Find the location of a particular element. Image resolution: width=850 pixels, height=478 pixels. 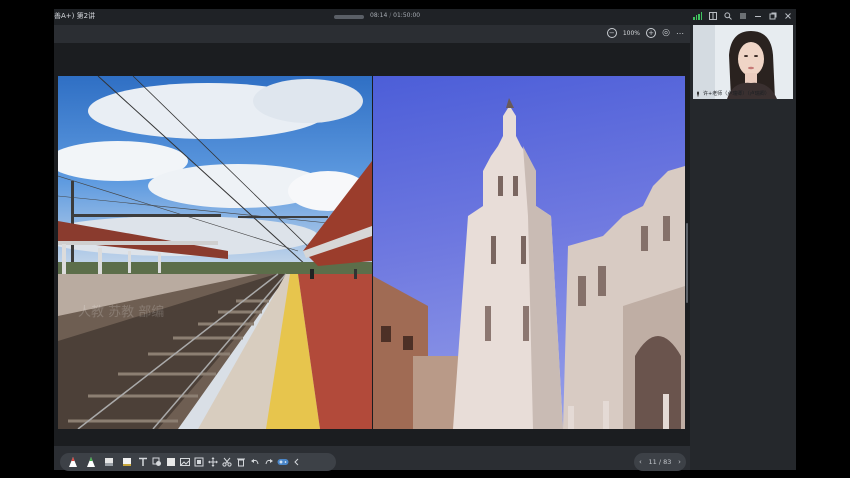

svg-text: 人教 苏教 部编 is located at coordinates (121, 312).